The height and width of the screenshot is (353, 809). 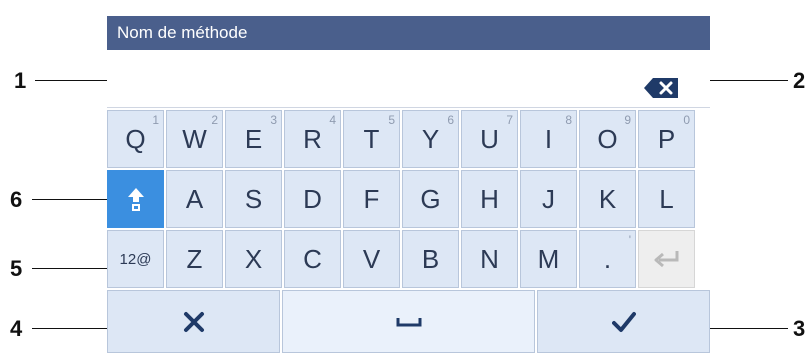 I want to click on key-p: P 0, so click(x=666, y=139).